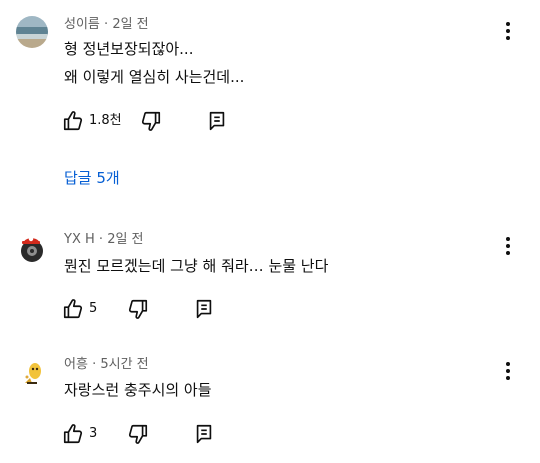 This screenshot has height=463, width=540. What do you see at coordinates (76, 364) in the screenshot?
I see `author-name: 어흥` at bounding box center [76, 364].